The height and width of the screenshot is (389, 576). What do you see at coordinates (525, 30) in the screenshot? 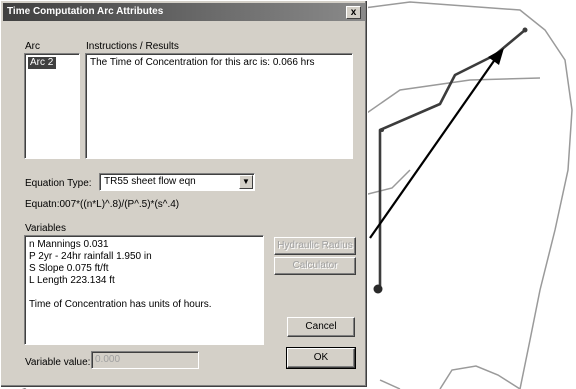
I see `arc-node-start` at bounding box center [525, 30].